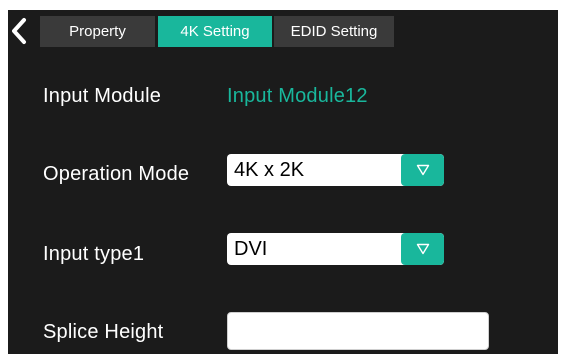 Image resolution: width=566 pixels, height=354 pixels. I want to click on tab-edid-setting: EDID Setting, so click(334, 31).